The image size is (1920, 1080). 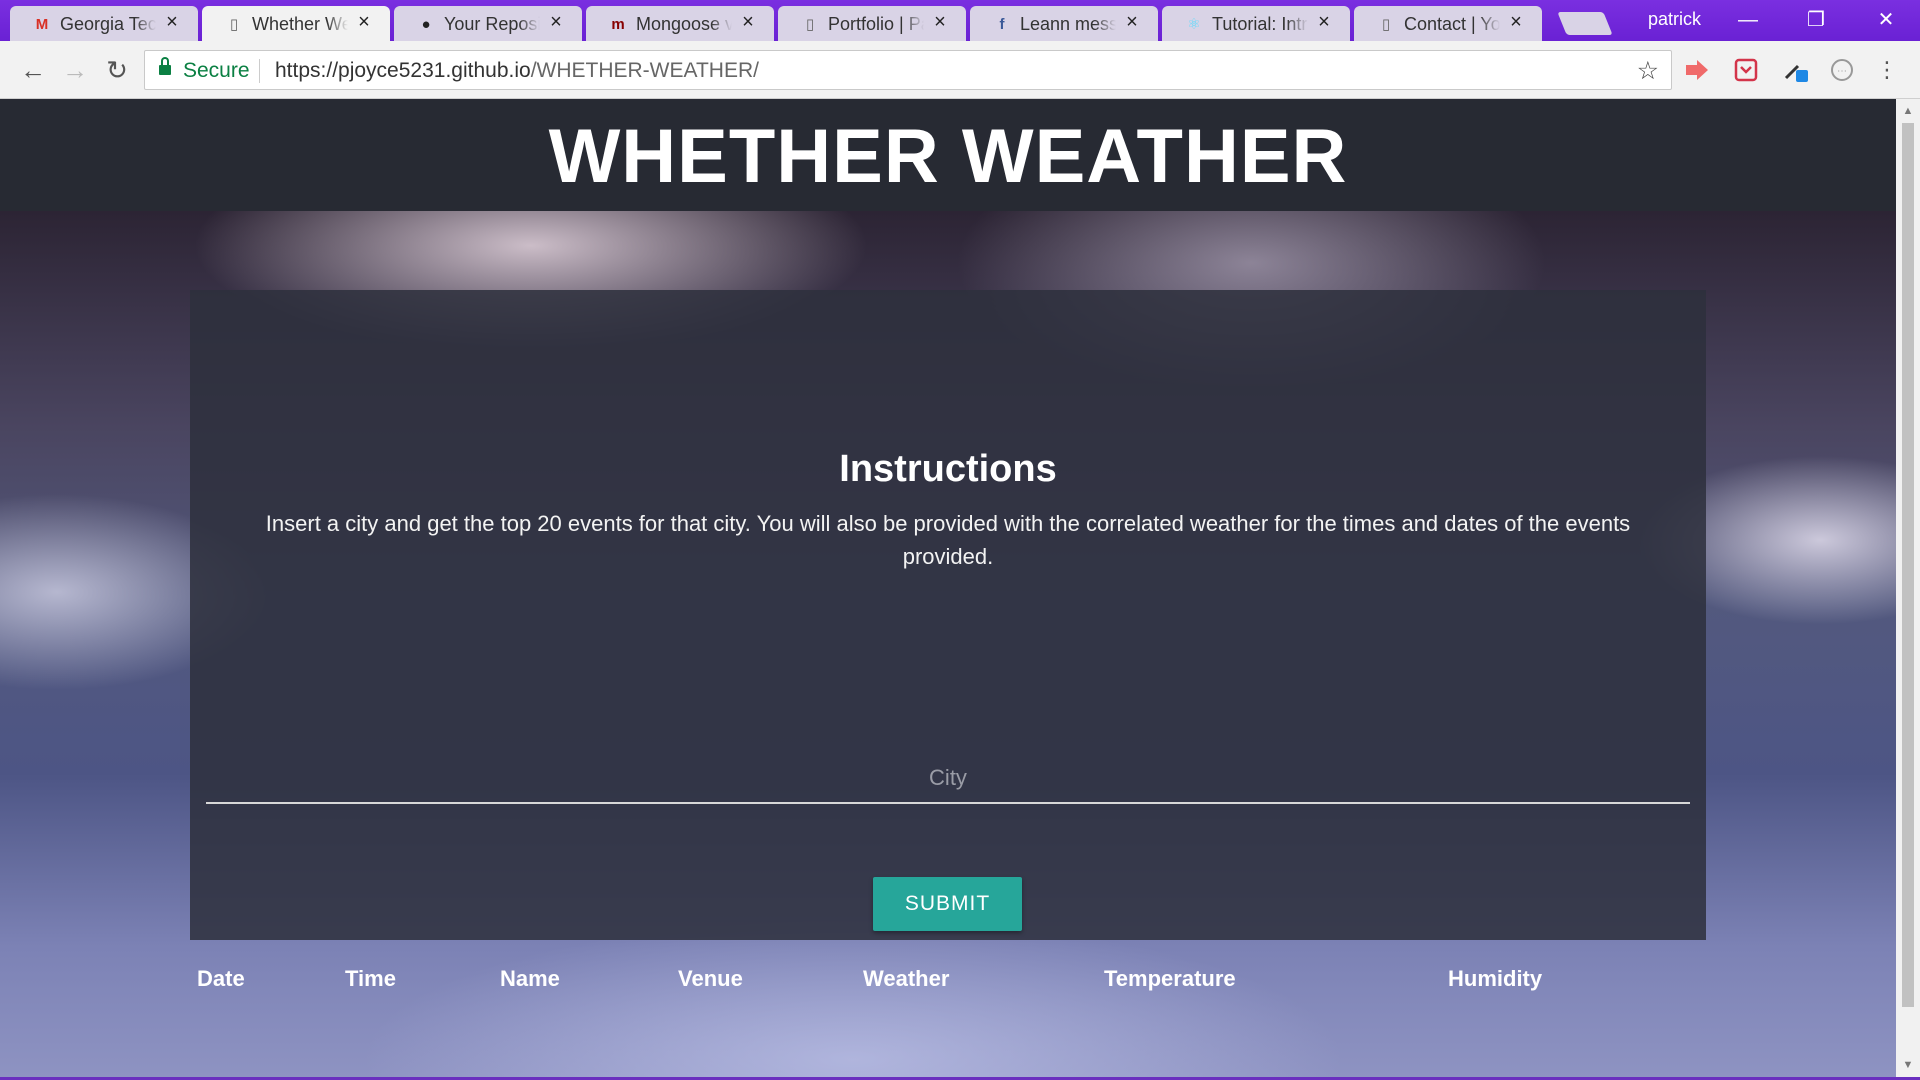 I want to click on extension-clock-icon: ⋯, so click(x=1842, y=70).